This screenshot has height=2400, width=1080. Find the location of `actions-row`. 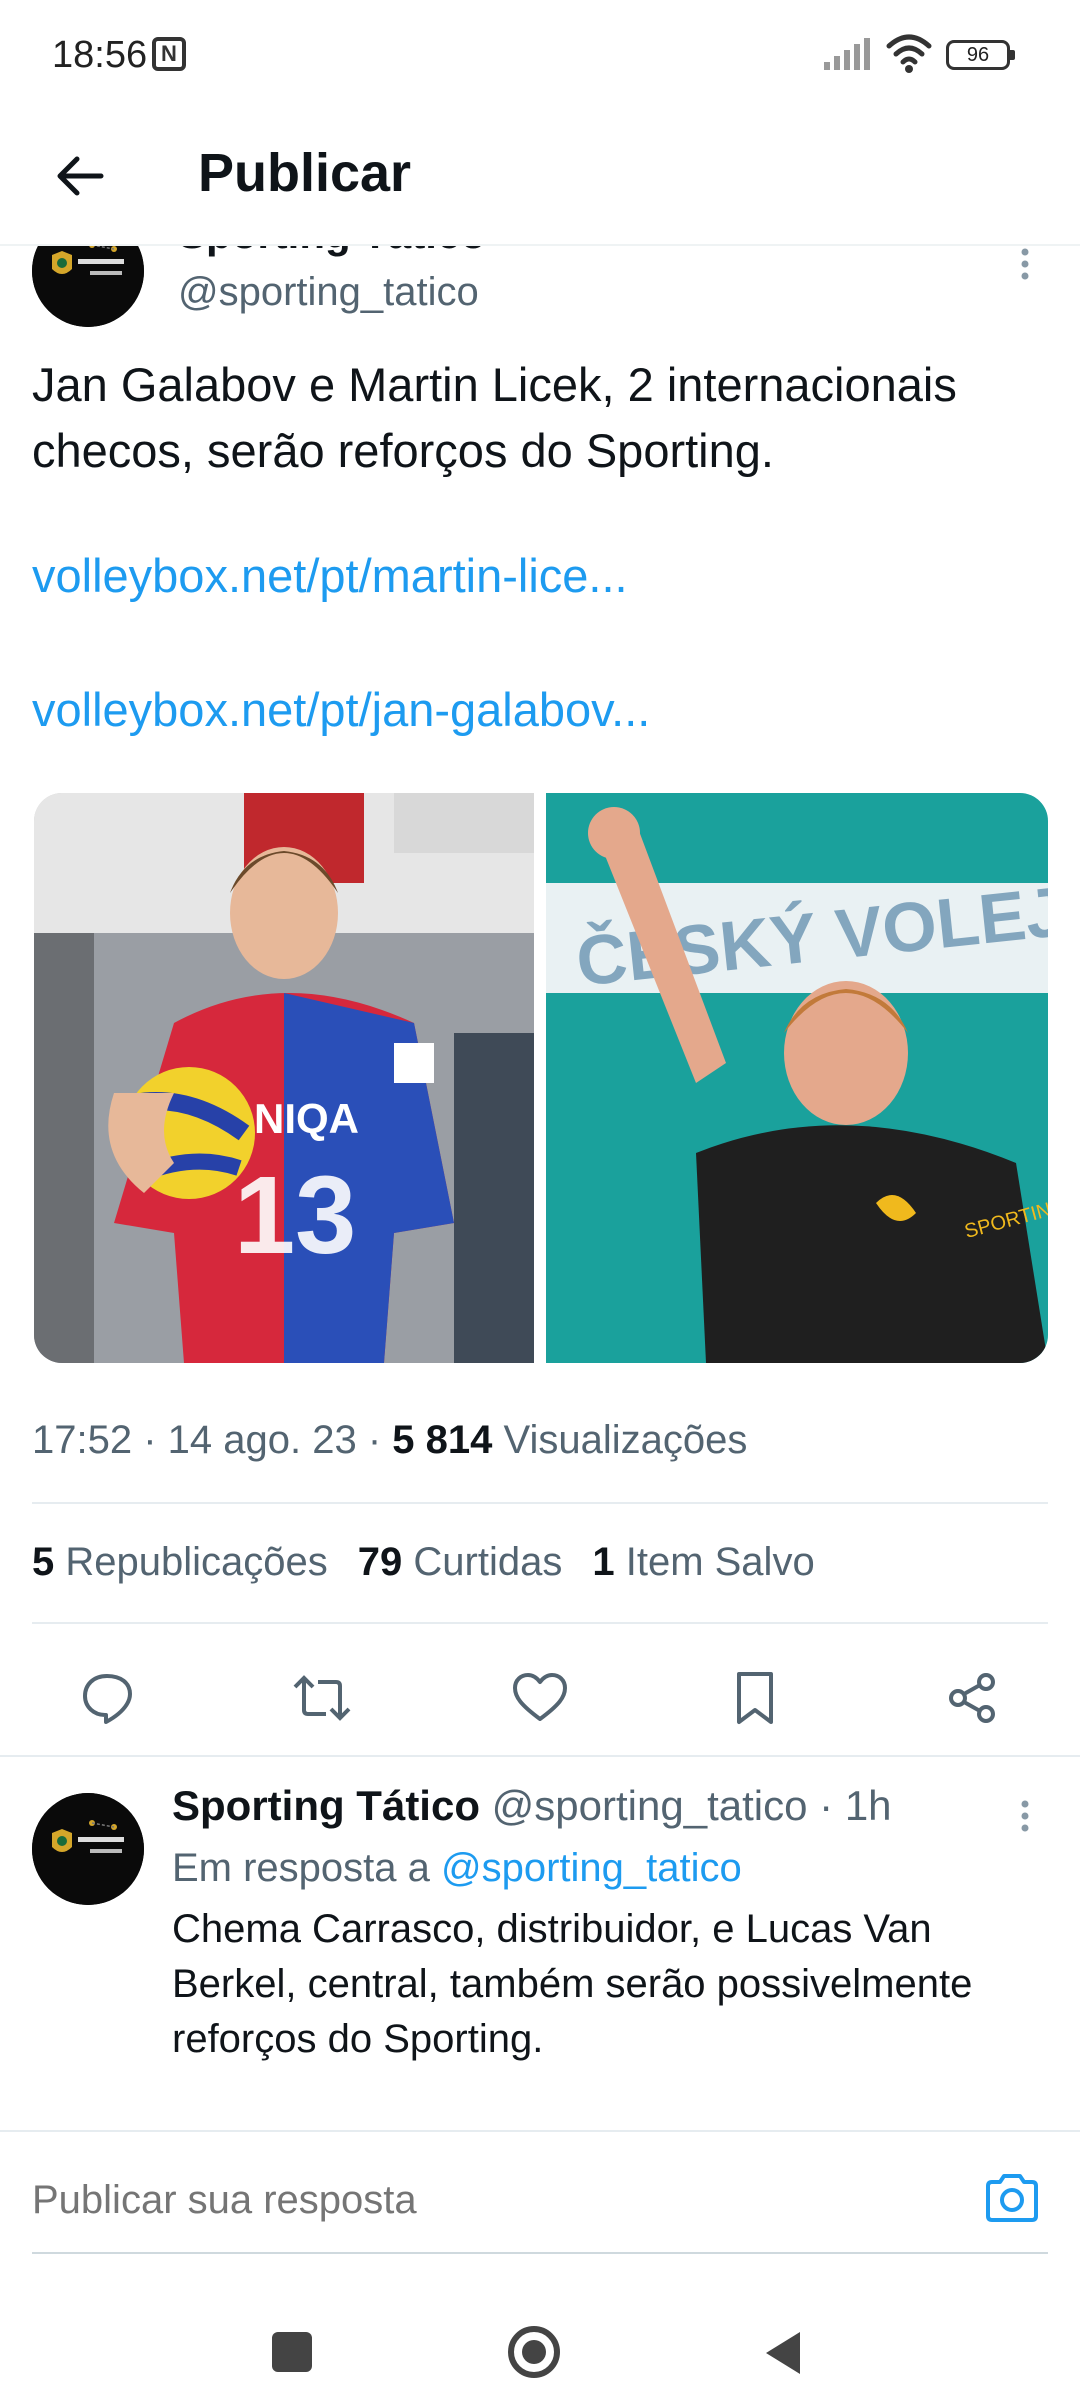

actions-row is located at coordinates (540, 1695).